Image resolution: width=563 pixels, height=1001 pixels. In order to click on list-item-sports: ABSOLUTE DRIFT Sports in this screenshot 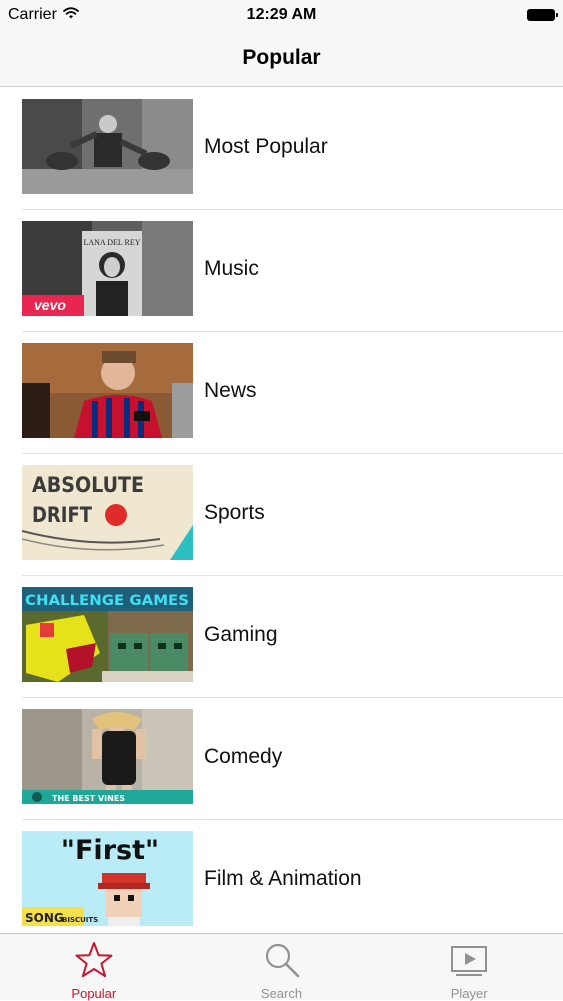, I will do `click(281, 515)`.